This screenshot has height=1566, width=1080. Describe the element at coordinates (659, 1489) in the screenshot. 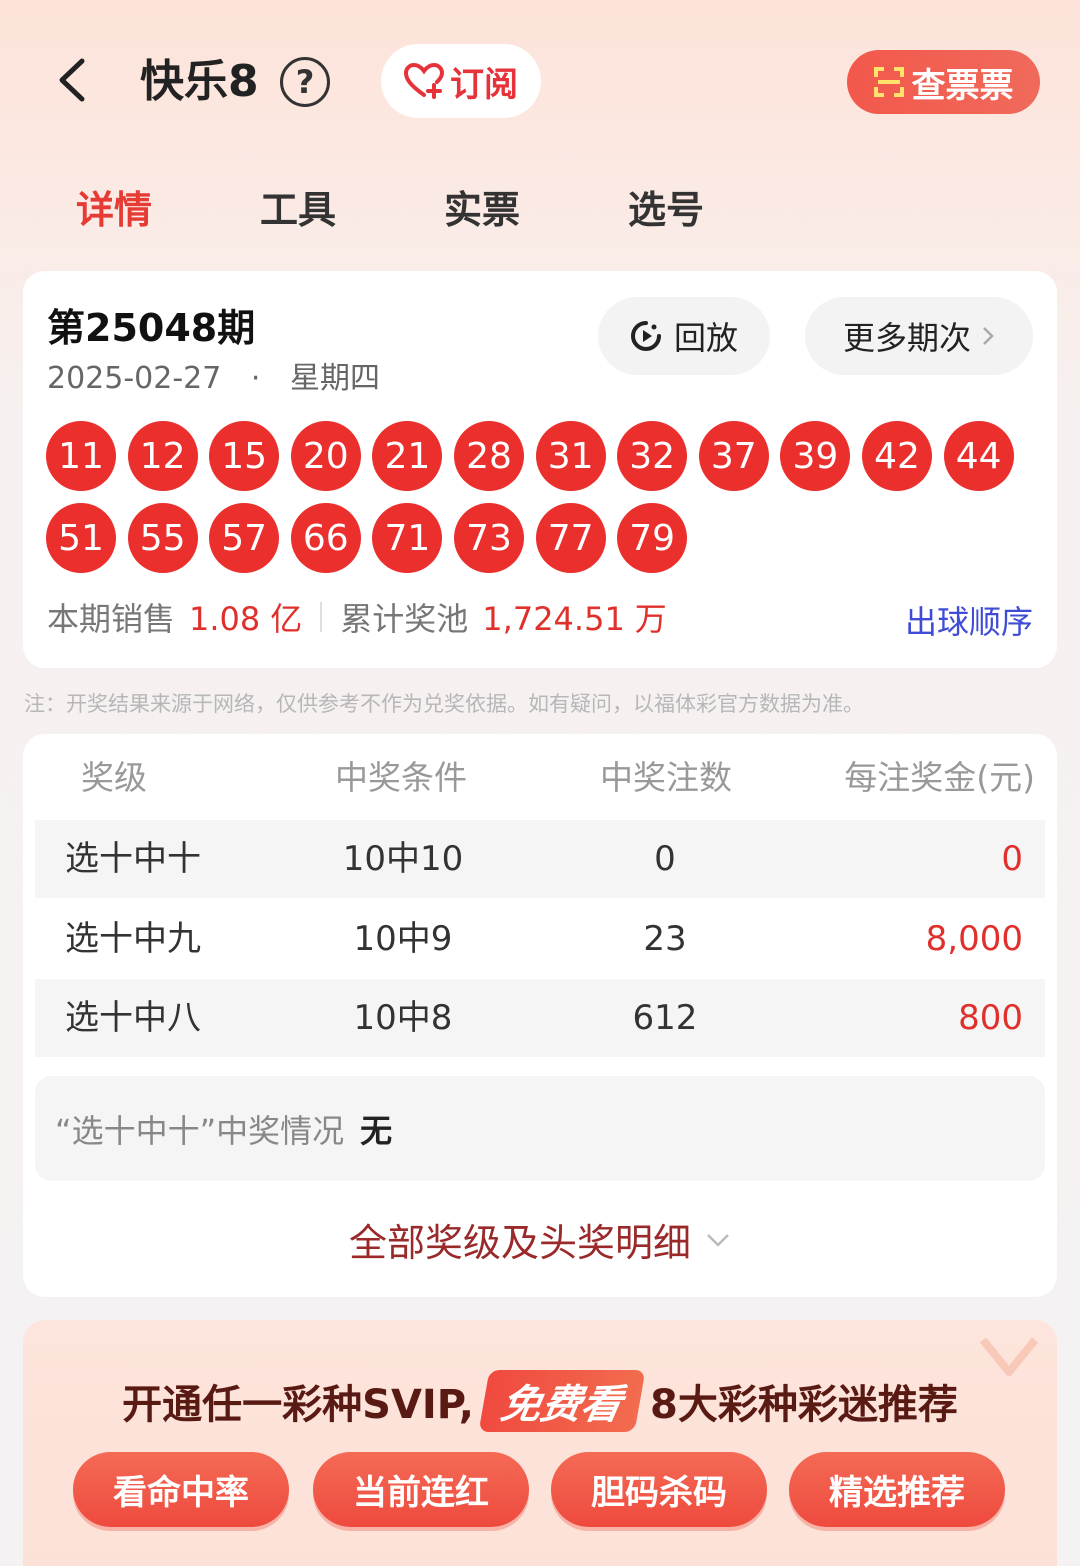

I see `key-numbers-button: 胆码杀码` at that location.